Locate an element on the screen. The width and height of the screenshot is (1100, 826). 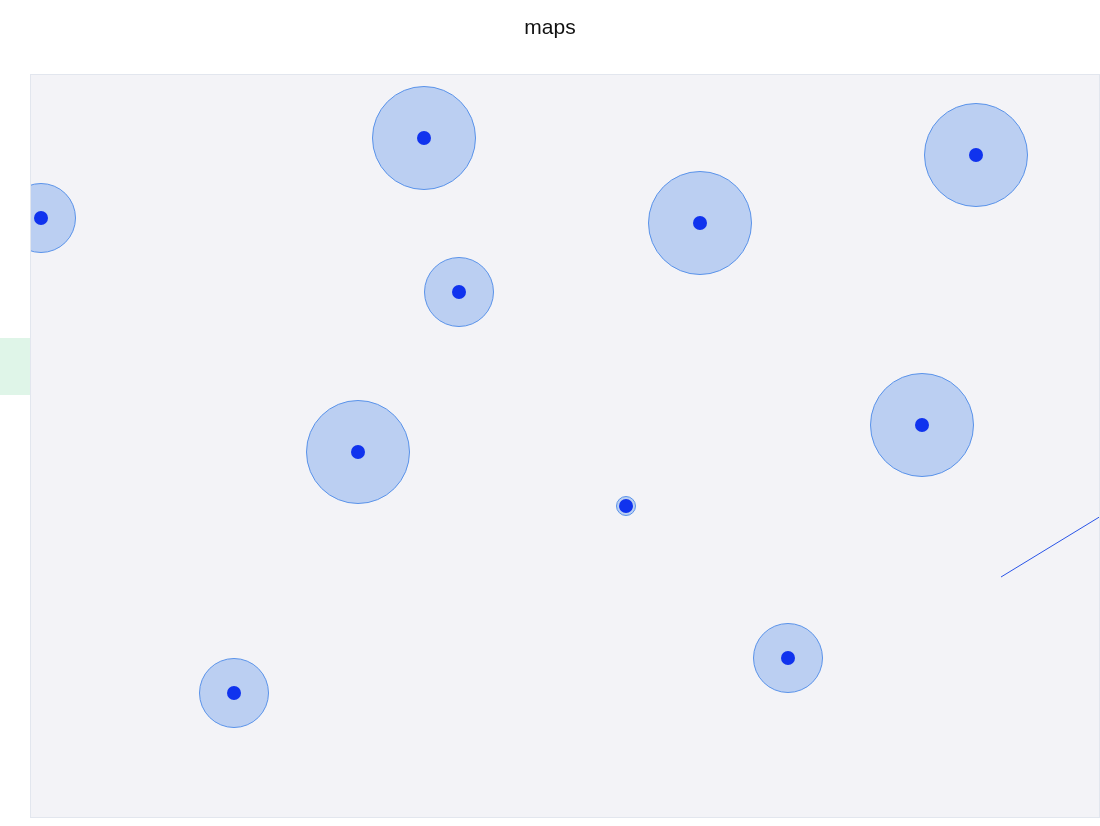
side-panel-edge is located at coordinates (15, 366).